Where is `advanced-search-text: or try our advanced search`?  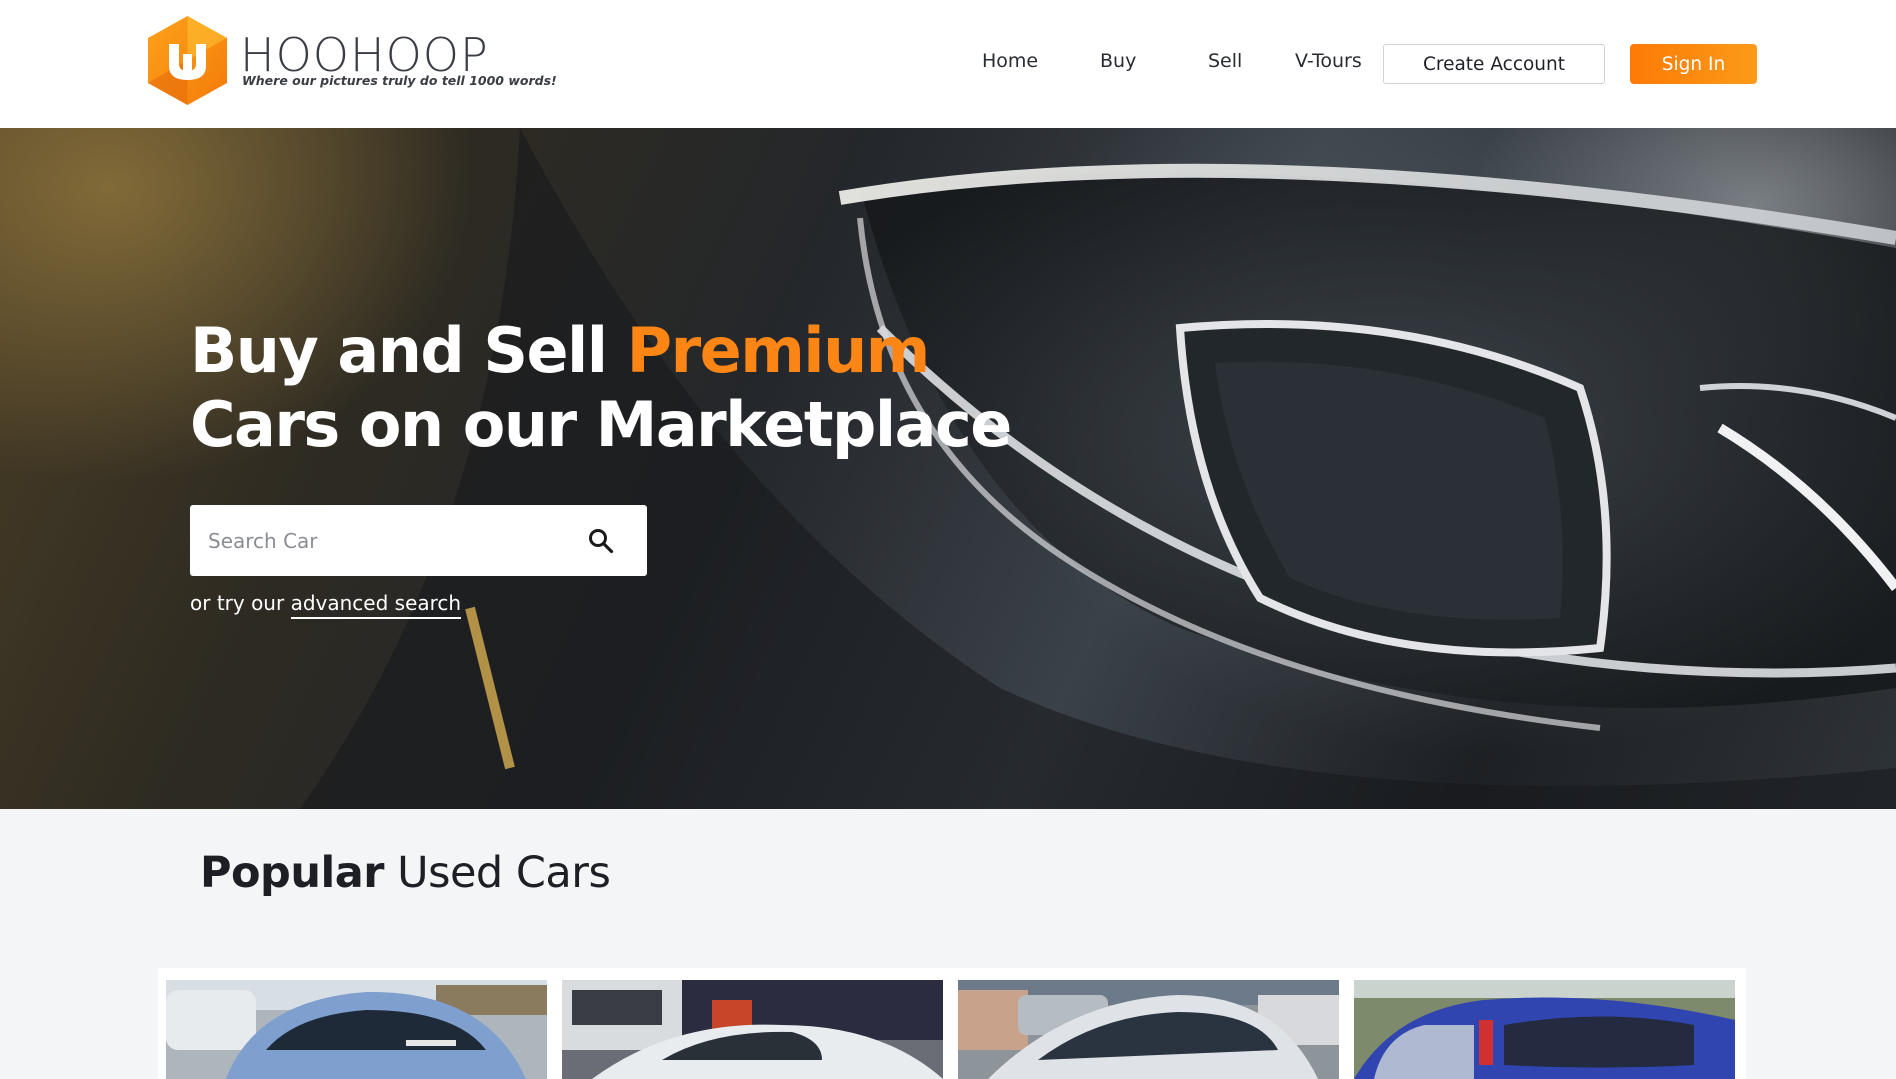
advanced-search-text: or try our advanced search is located at coordinates (326, 605).